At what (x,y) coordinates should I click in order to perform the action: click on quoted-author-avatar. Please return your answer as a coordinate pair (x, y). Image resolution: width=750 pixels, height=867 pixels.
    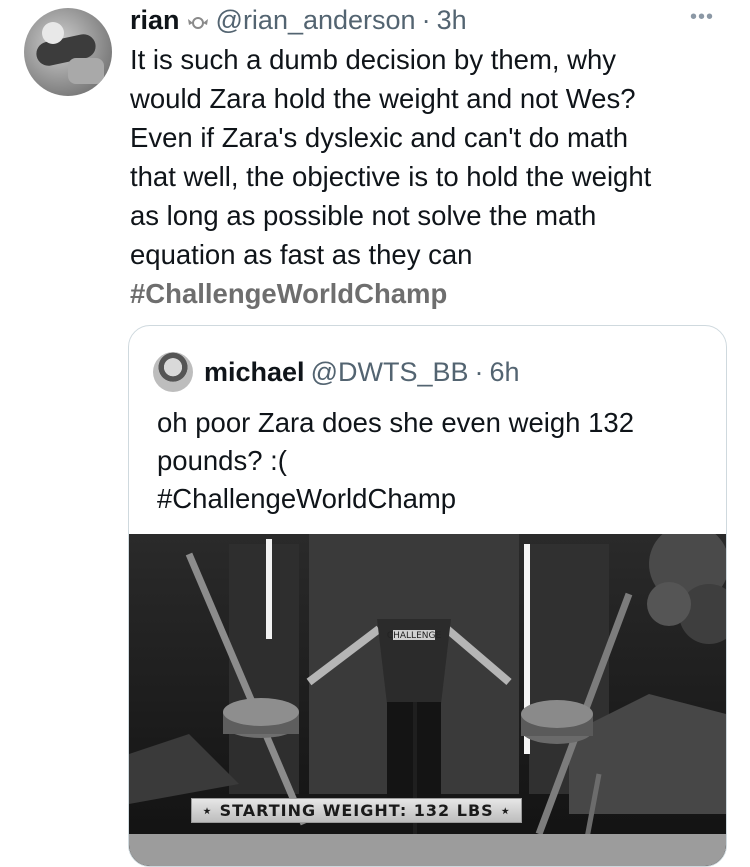
    Looking at the image, I should click on (173, 372).